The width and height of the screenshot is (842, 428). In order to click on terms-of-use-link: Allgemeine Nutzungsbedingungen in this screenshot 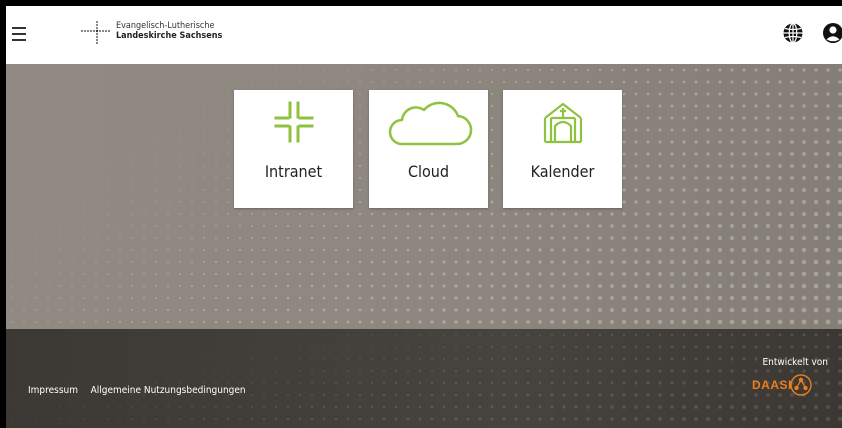, I will do `click(168, 390)`.